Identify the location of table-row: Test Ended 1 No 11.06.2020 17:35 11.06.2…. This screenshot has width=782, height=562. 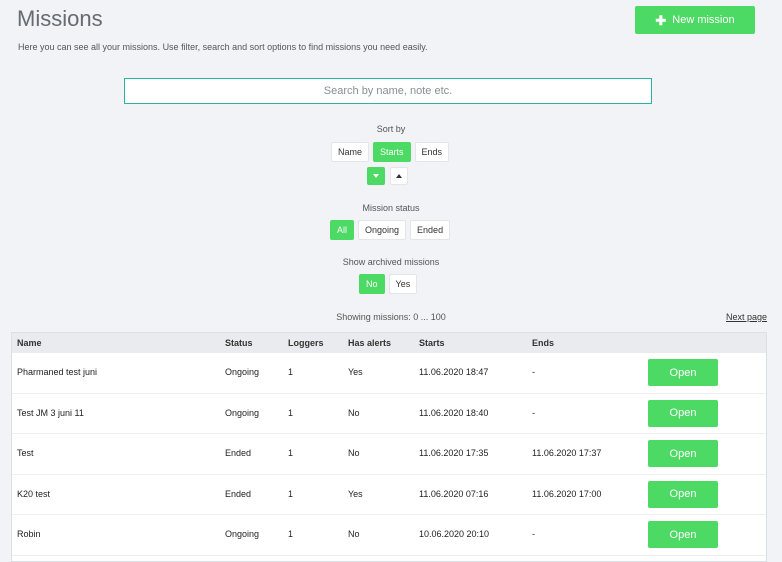
(389, 454).